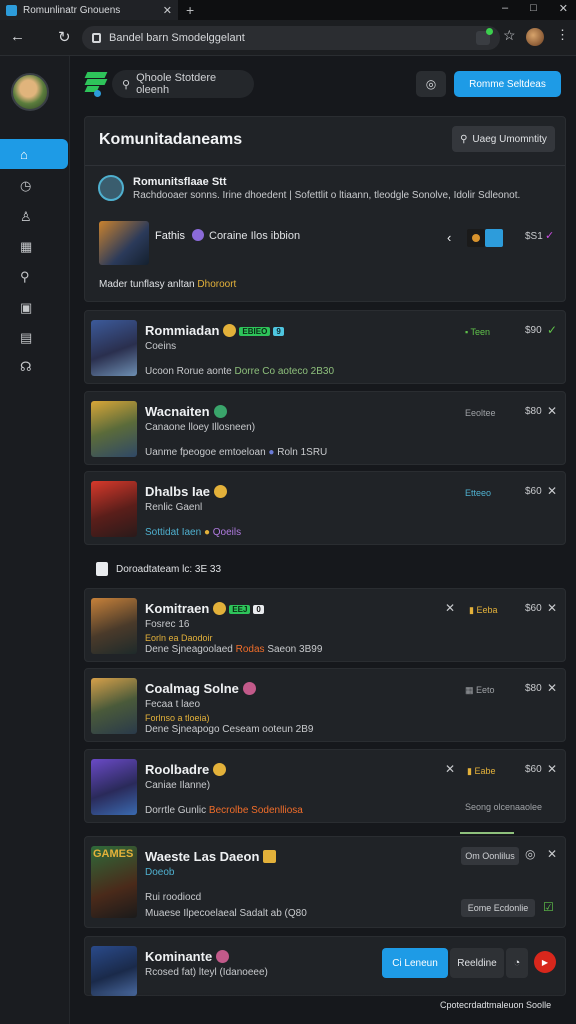 This screenshot has width=576, height=1024. I want to click on search-input: ⚲ Qhoole Stotdere oleenh, so click(183, 84).